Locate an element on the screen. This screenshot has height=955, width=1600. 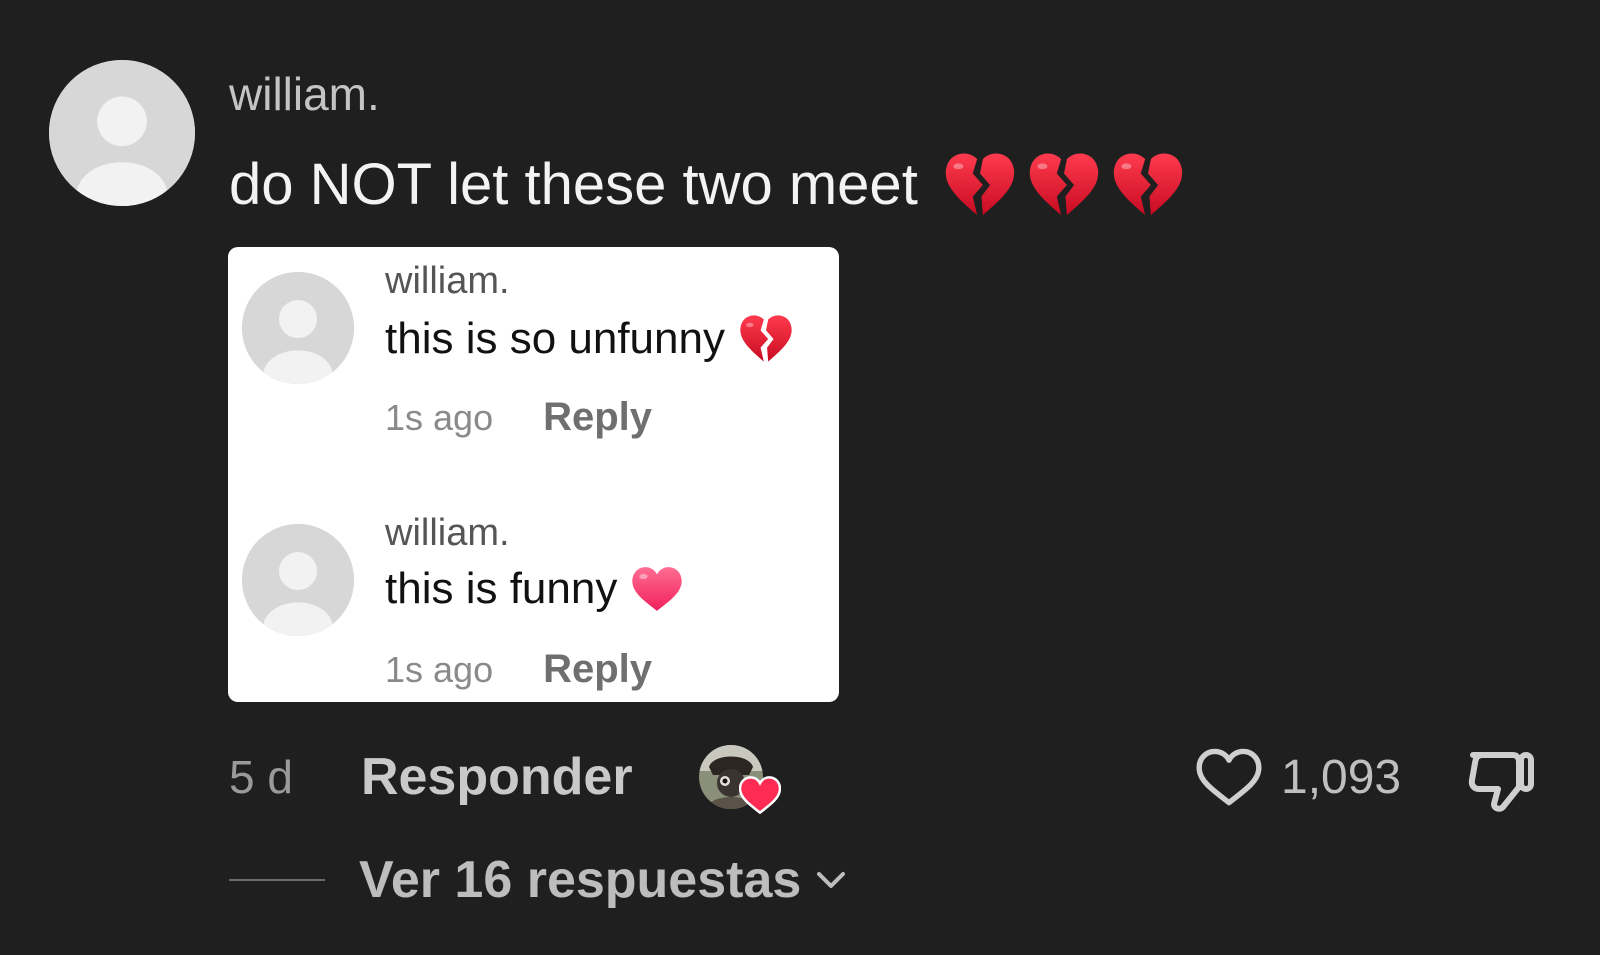
embedded-comment-text: this is so unfunny is located at coordinates (555, 338).